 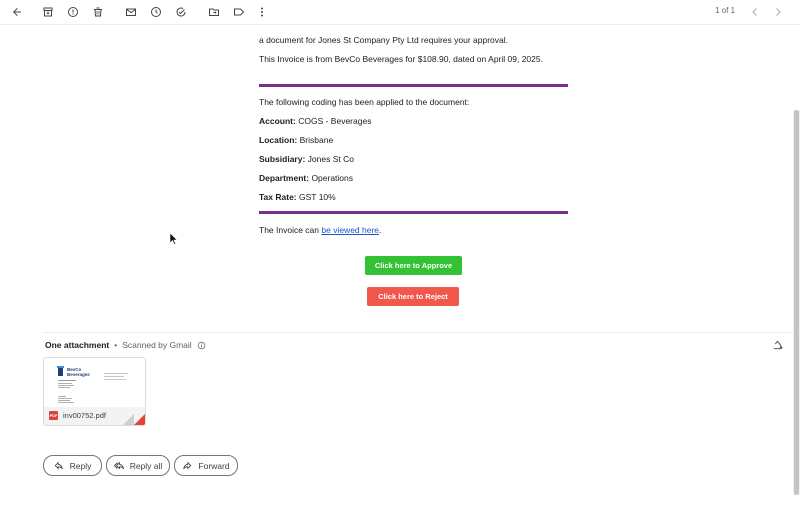 I want to click on scrollbar-thumb, so click(x=796, y=302).